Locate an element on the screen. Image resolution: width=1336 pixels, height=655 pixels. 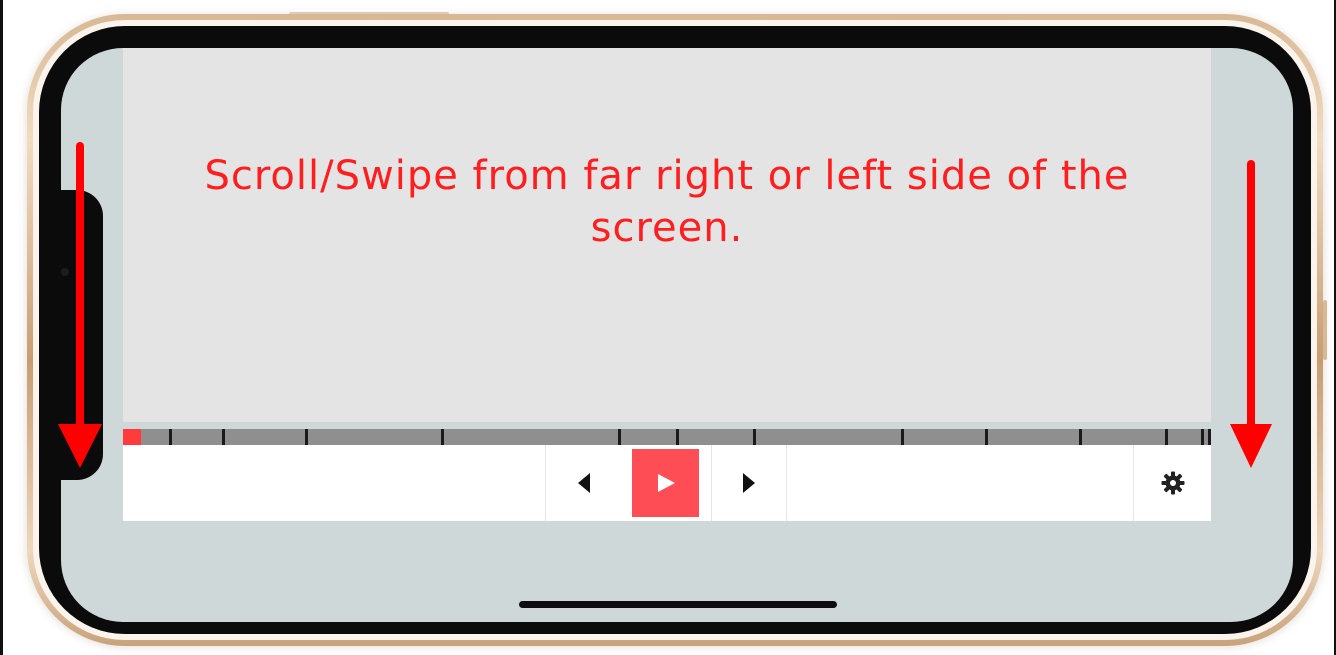
swipe-down-arrow-left is located at coordinates (80, 305).